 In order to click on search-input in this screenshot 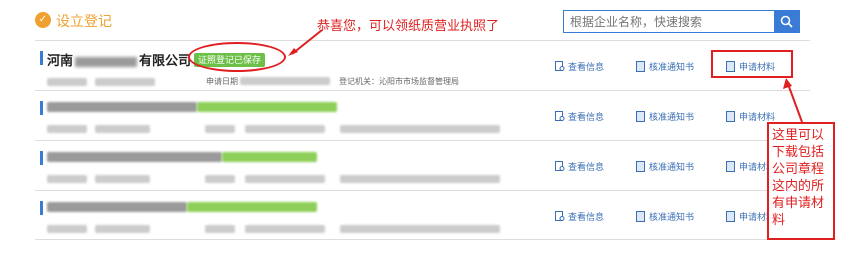, I will do `click(668, 21)`.